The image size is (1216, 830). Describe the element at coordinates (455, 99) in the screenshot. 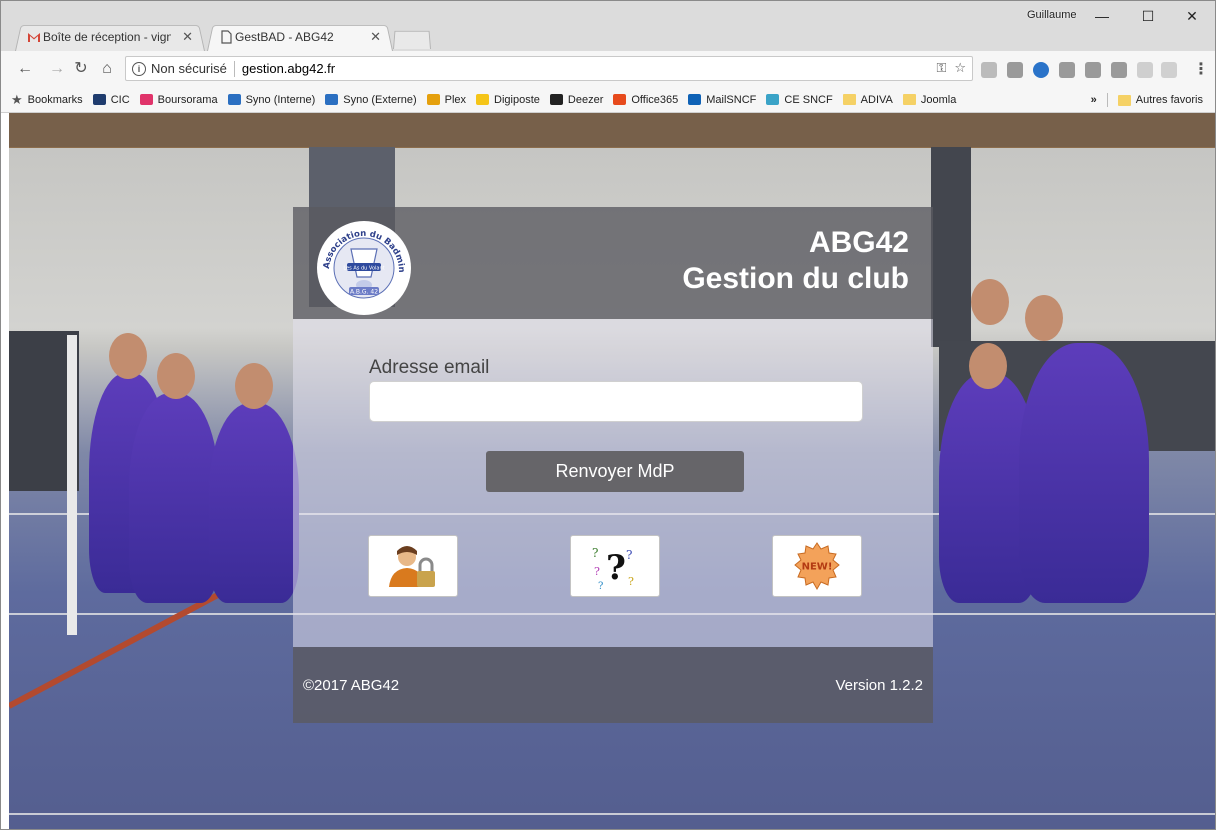

I see `bookmark-label: Plex` at that location.